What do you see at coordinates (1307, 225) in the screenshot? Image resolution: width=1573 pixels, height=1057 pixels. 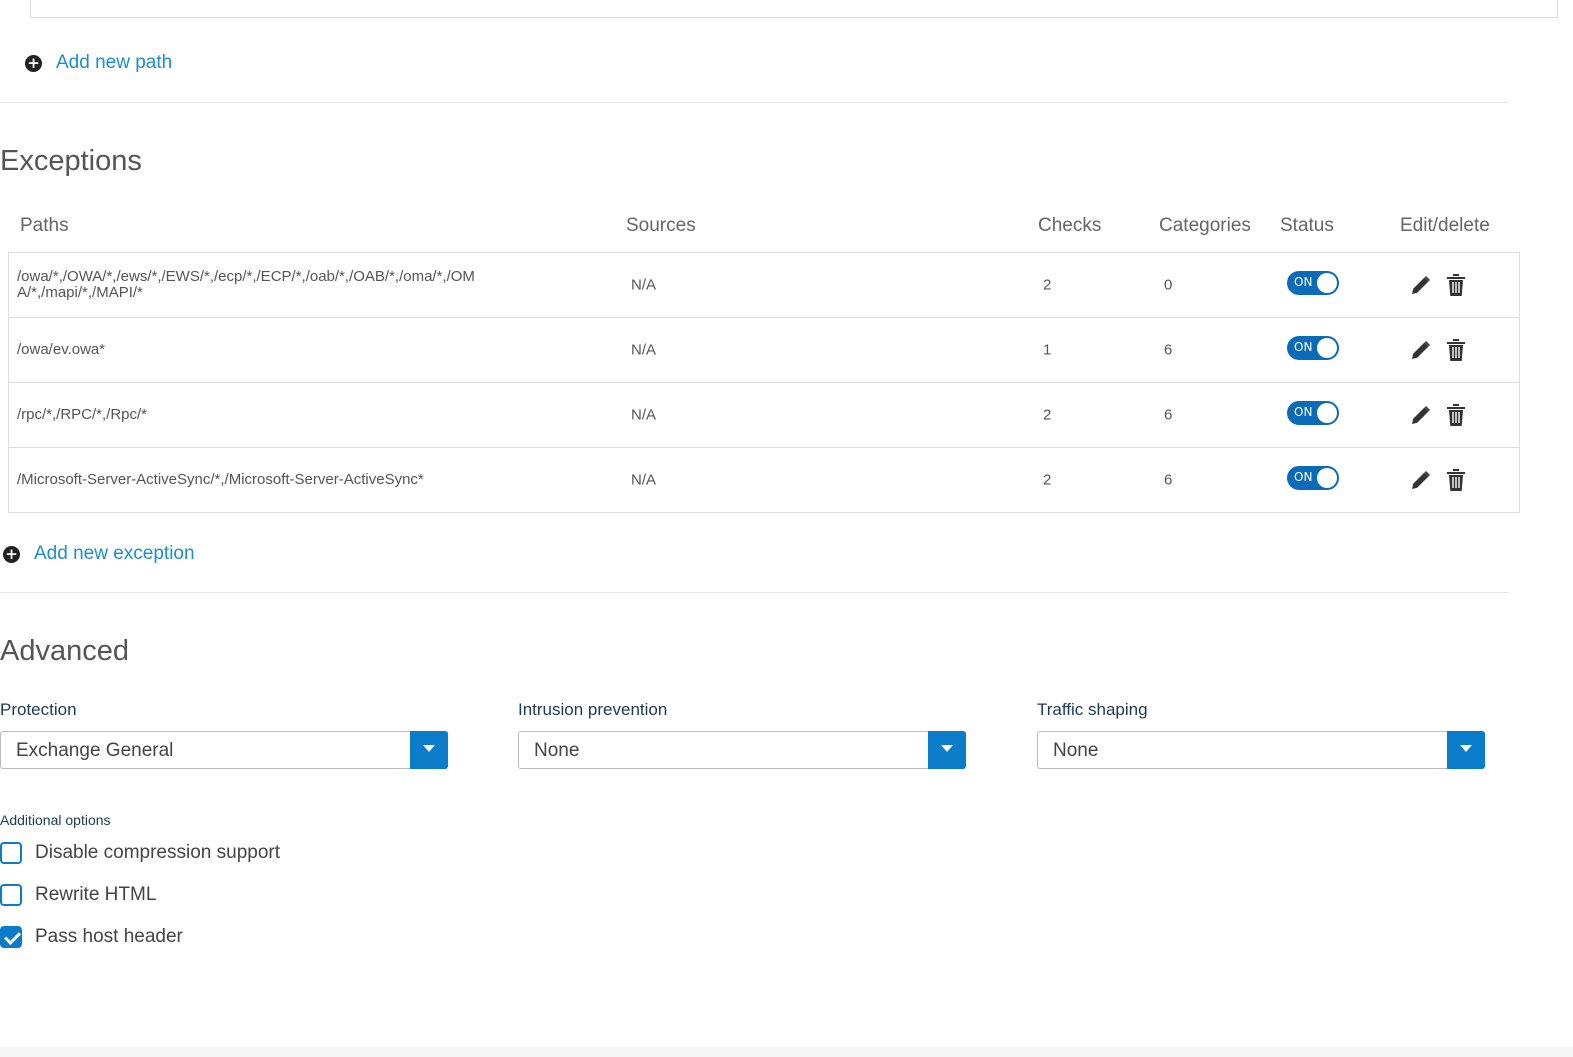 I see `header-status: Status` at bounding box center [1307, 225].